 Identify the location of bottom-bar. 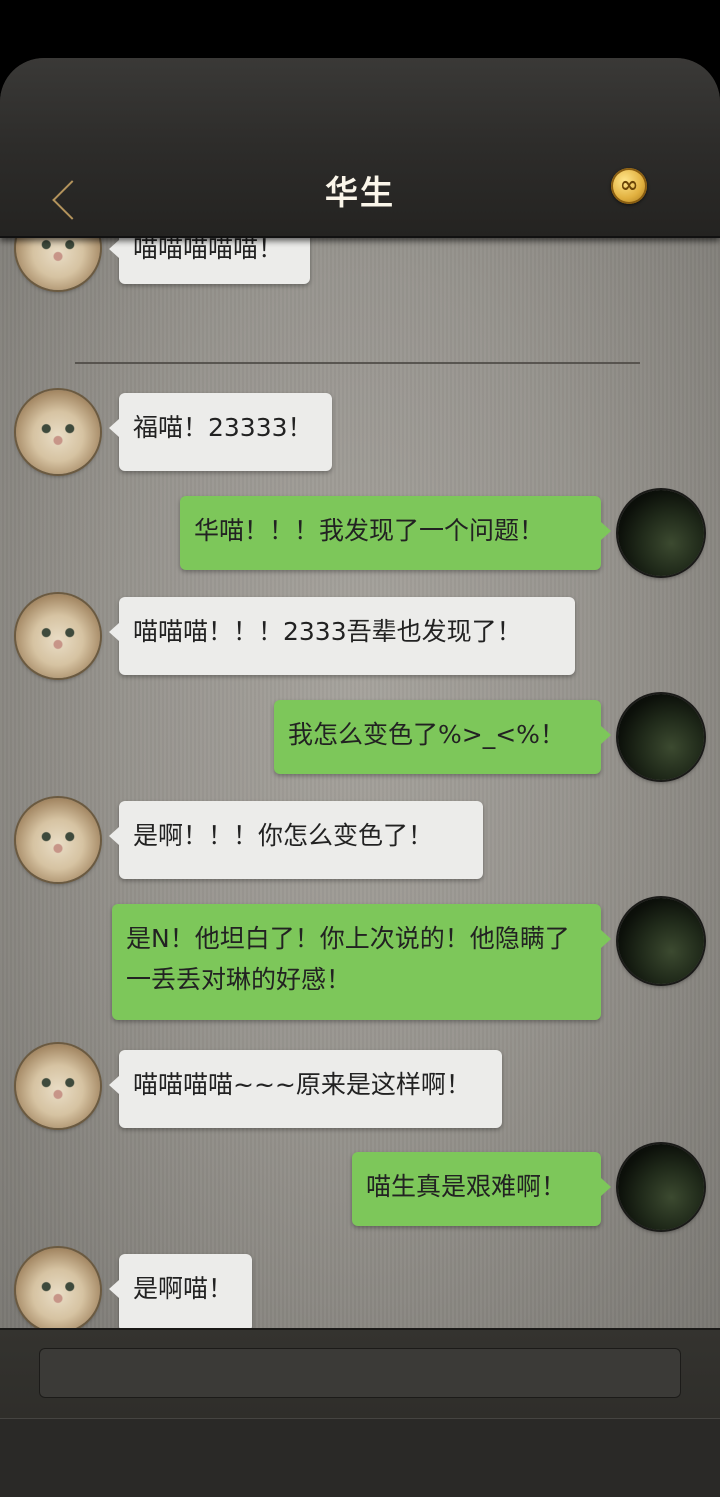
(360, 1412).